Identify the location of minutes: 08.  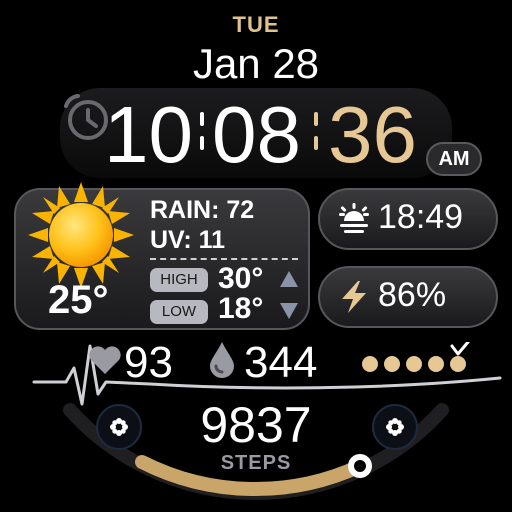
(256, 134).